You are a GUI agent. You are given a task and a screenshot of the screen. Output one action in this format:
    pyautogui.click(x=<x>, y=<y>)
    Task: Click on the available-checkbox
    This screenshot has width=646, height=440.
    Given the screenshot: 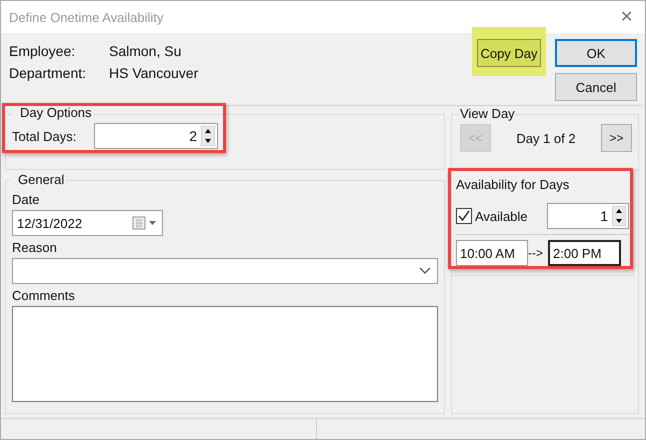 What is the action you would take?
    pyautogui.click(x=464, y=216)
    